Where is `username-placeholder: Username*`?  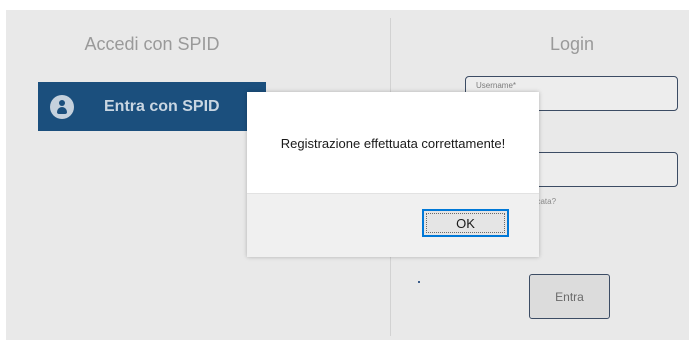
username-placeholder: Username* is located at coordinates (496, 85).